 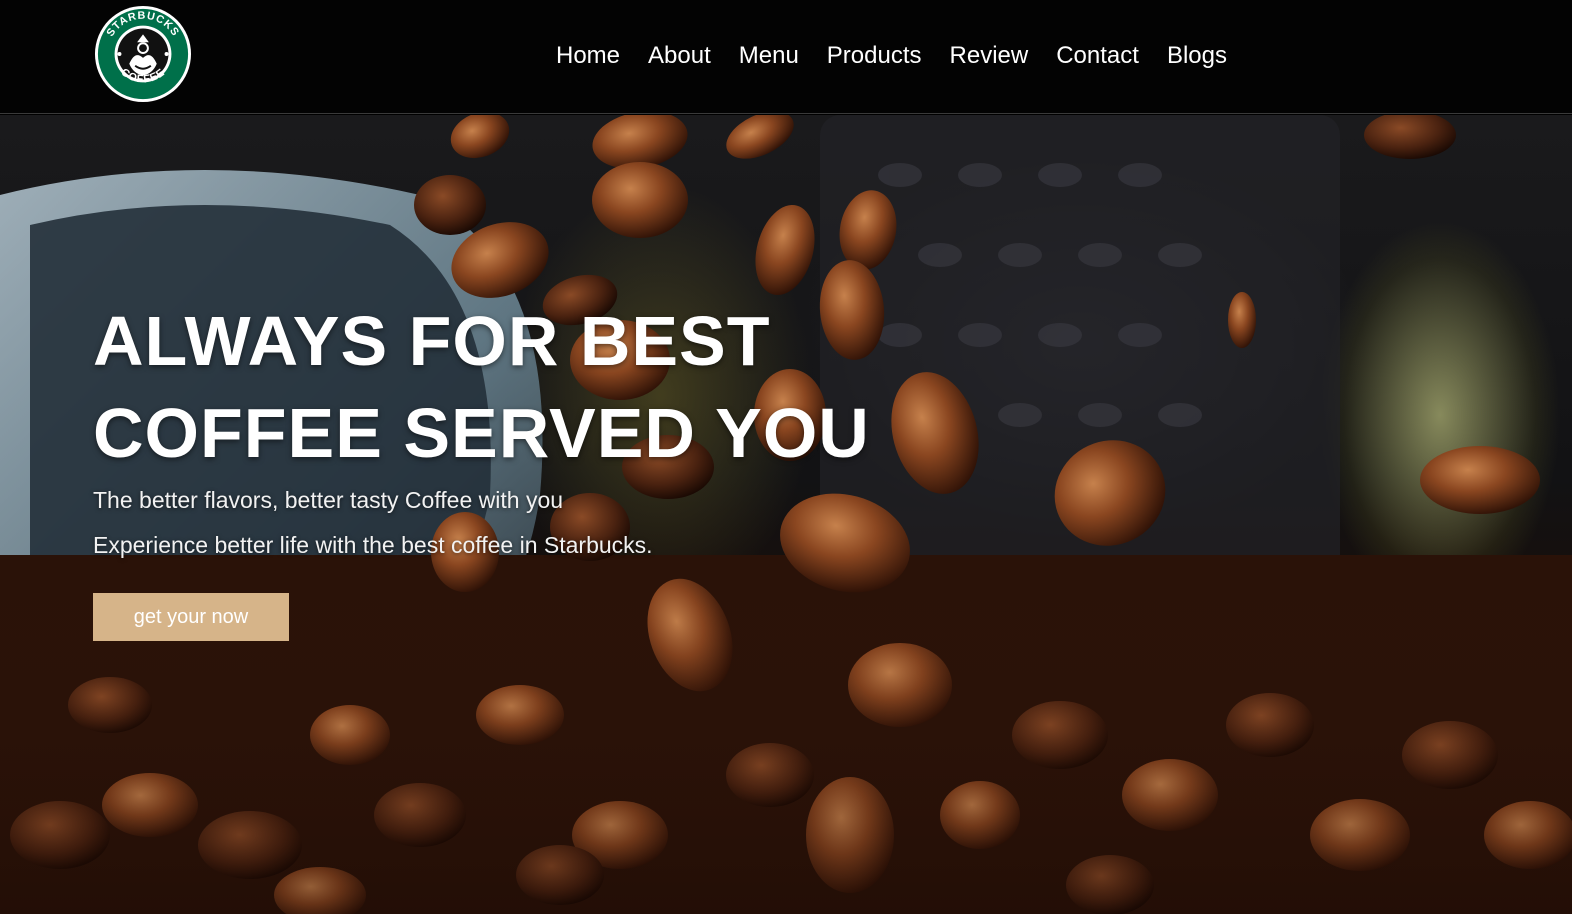 I want to click on hero-headline: ALWAYS FOR BEST COFFEE SERVED YOU, so click(x=493, y=387).